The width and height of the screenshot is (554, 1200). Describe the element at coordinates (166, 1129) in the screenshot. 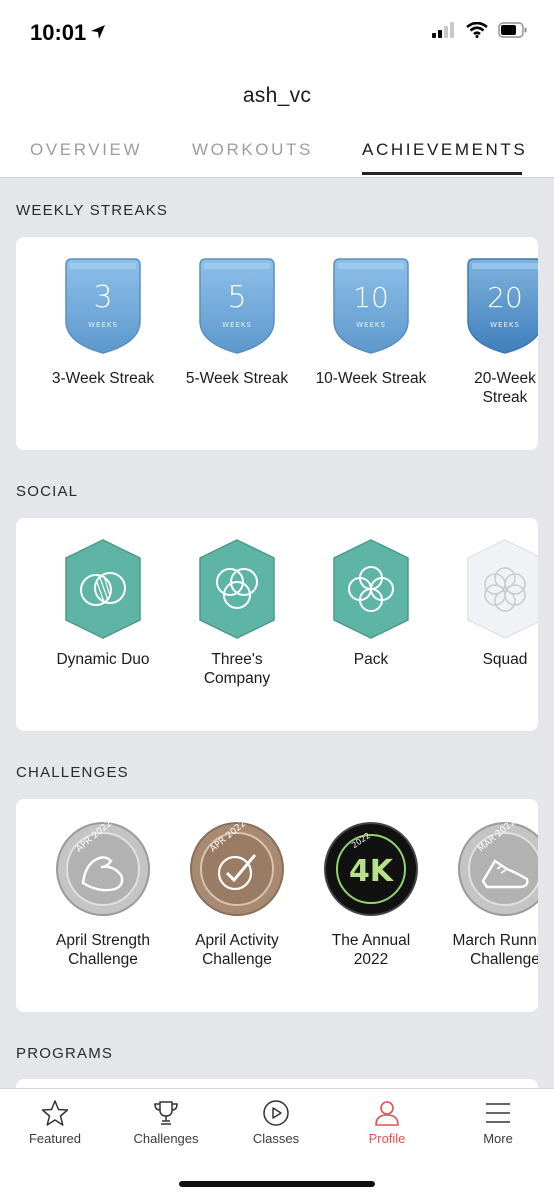

I see `tab-challenges: Challenges` at that location.